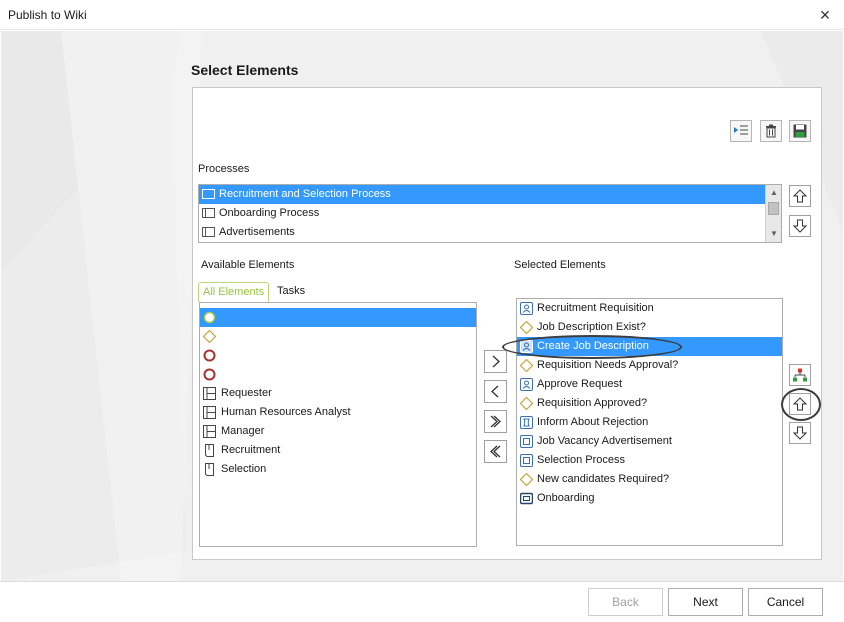 The width and height of the screenshot is (844, 622). Describe the element at coordinates (705, 602) in the screenshot. I see `next-button: Next` at that location.